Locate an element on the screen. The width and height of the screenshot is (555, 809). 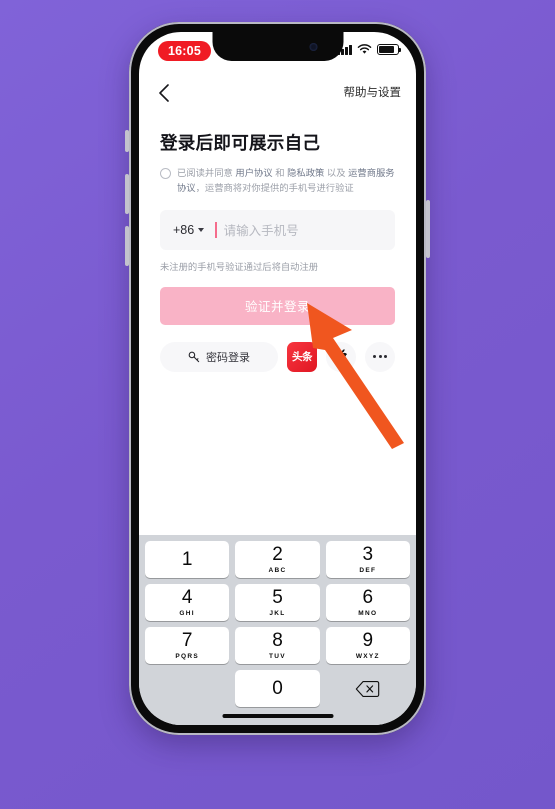
keyboard-row: 0 is located at coordinates (277, 688).